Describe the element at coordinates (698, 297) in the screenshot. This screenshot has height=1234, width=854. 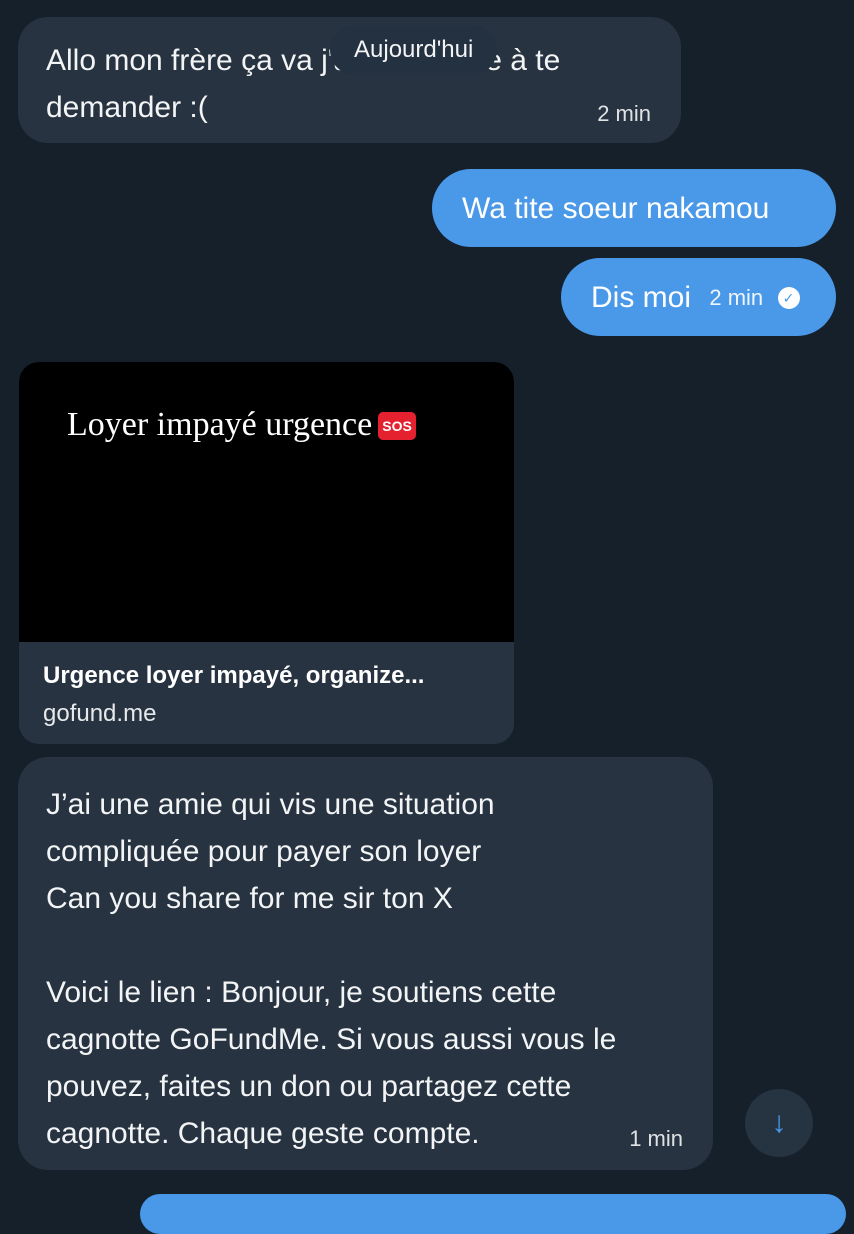
I see `message-bubble-outgoing: Dis moi 2 min ✓` at that location.